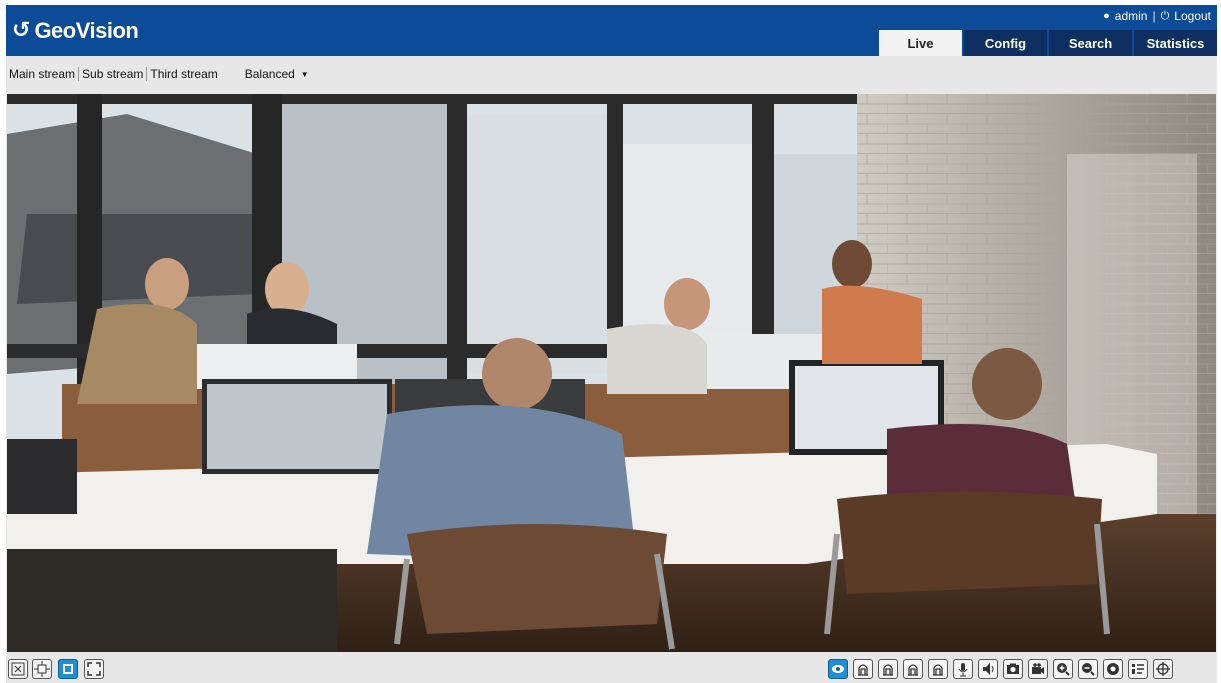 This screenshot has height=683, width=1221. Describe the element at coordinates (18, 669) in the screenshot. I see `original-size-icon` at that location.